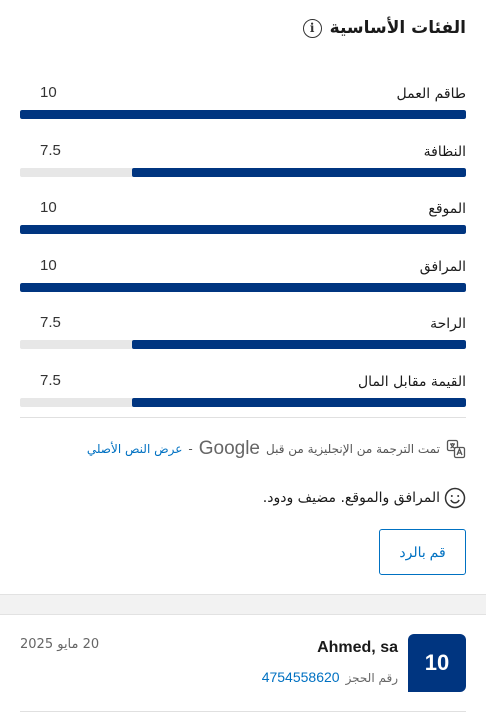 The height and width of the screenshot is (720, 486). Describe the element at coordinates (437, 663) in the screenshot. I see `review-score-badge: 10` at that location.